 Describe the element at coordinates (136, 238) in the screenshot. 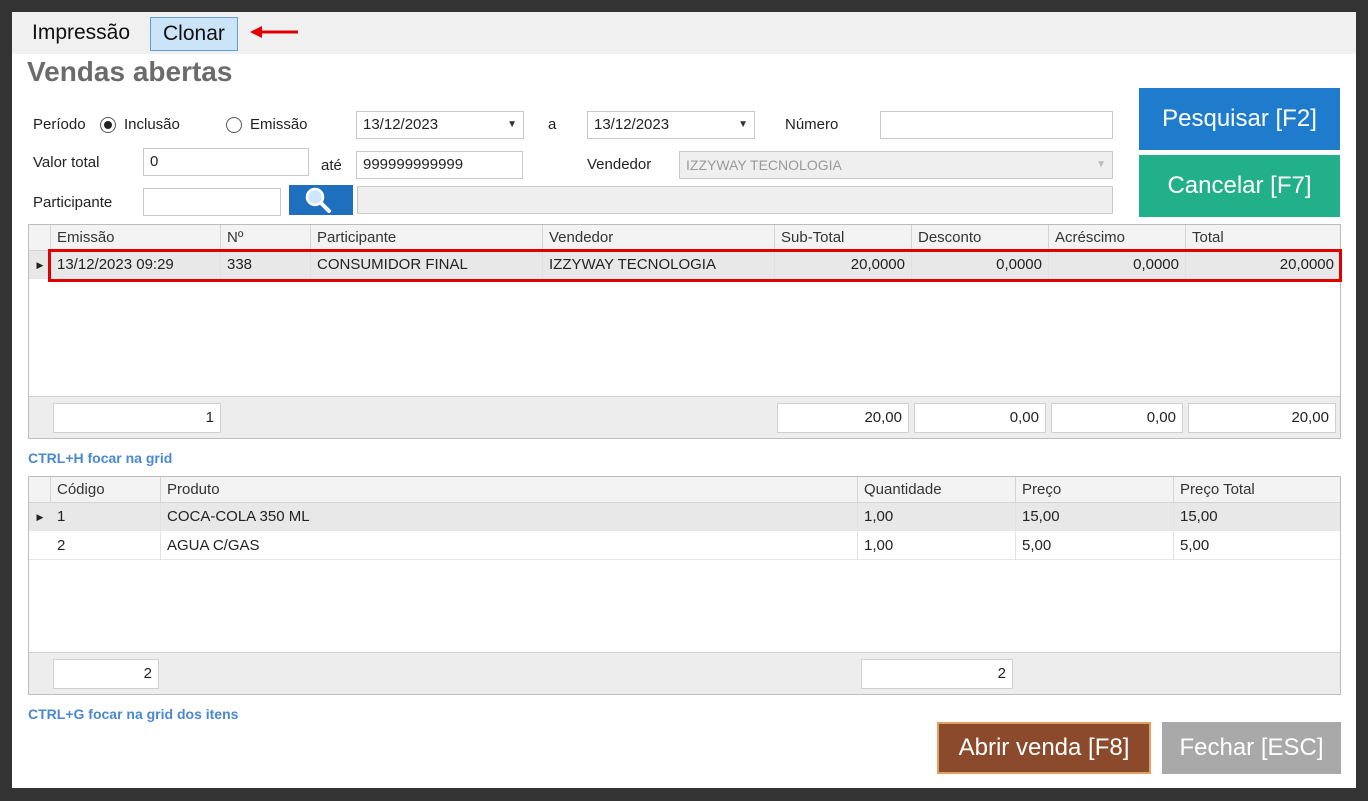

I see `col-emissao: Emissão` at that location.